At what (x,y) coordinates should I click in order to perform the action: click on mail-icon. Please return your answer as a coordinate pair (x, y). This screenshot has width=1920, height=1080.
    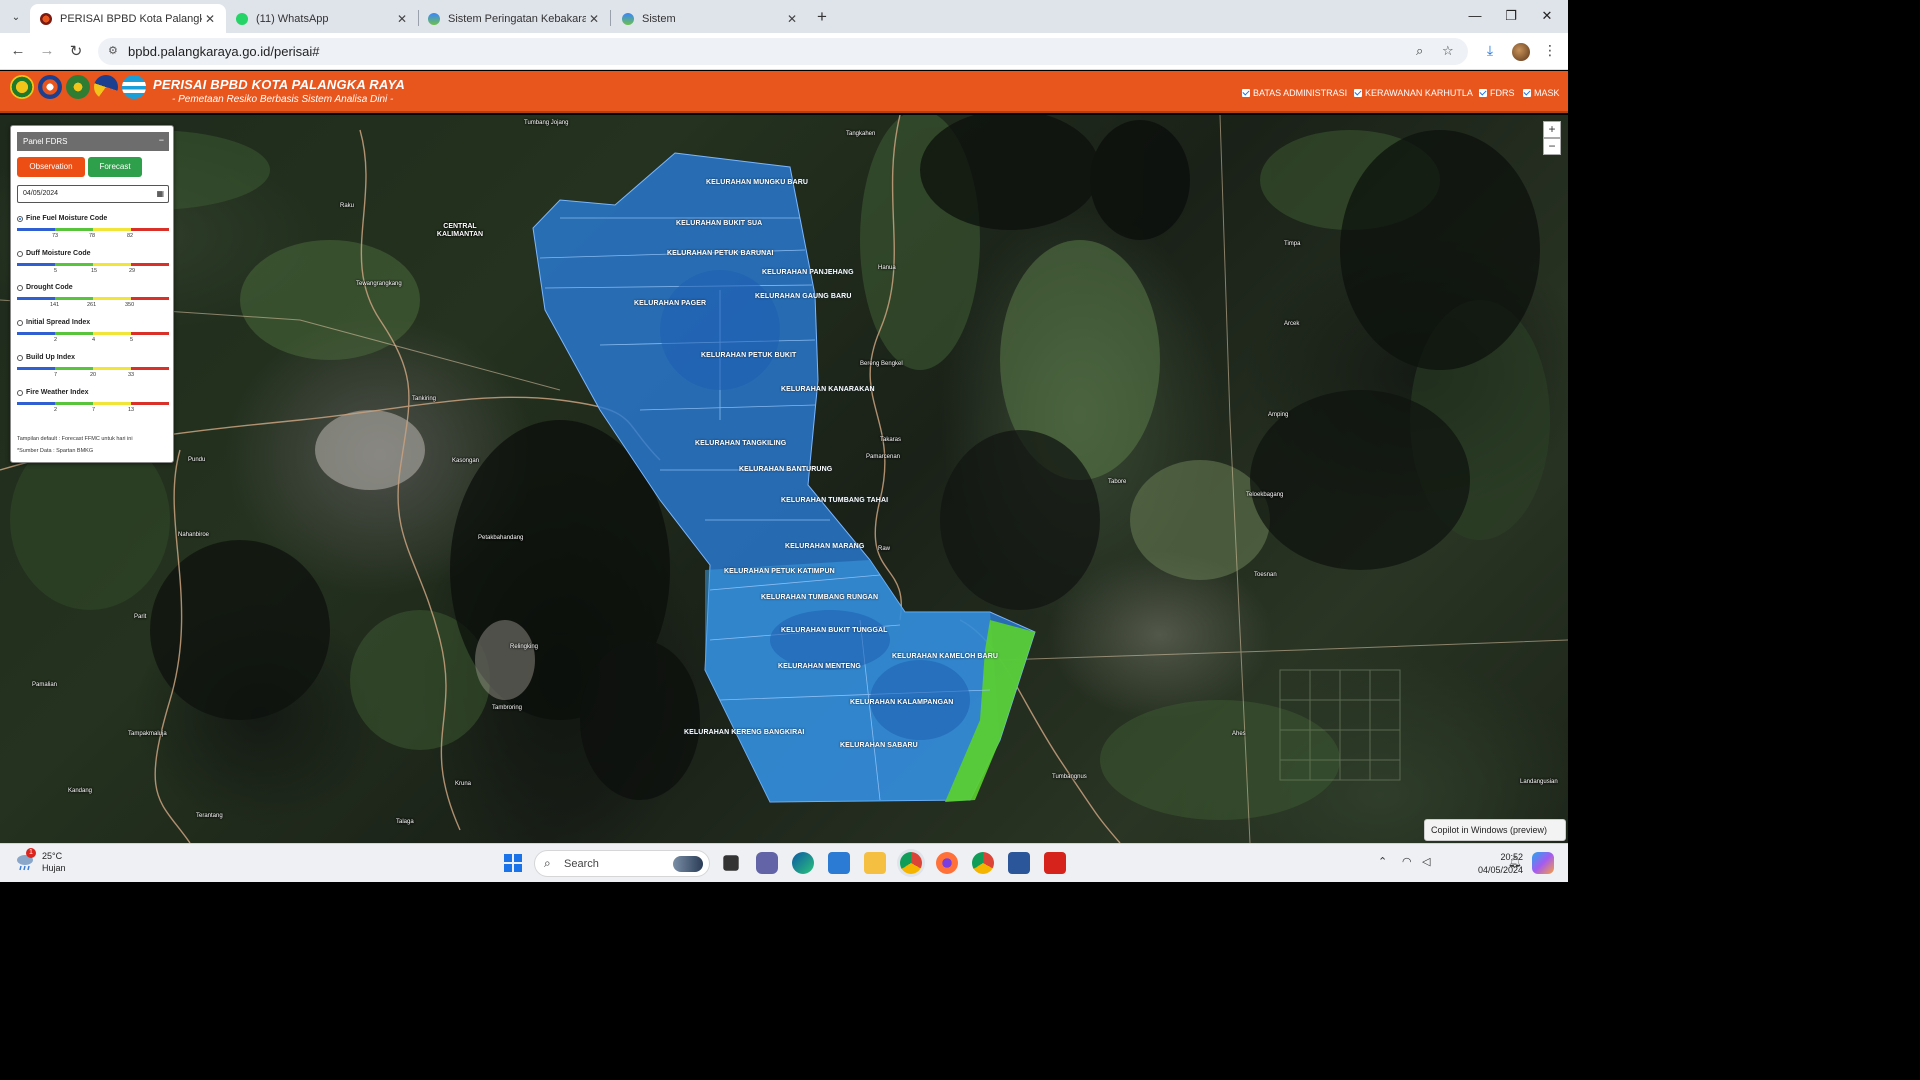
    Looking at the image, I should click on (839, 863).